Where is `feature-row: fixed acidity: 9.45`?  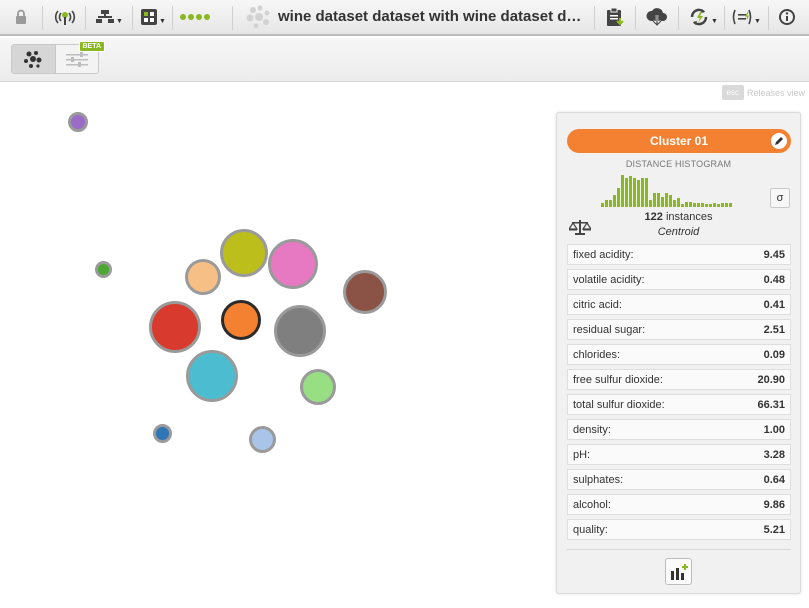 feature-row: fixed acidity: 9.45 is located at coordinates (679, 254).